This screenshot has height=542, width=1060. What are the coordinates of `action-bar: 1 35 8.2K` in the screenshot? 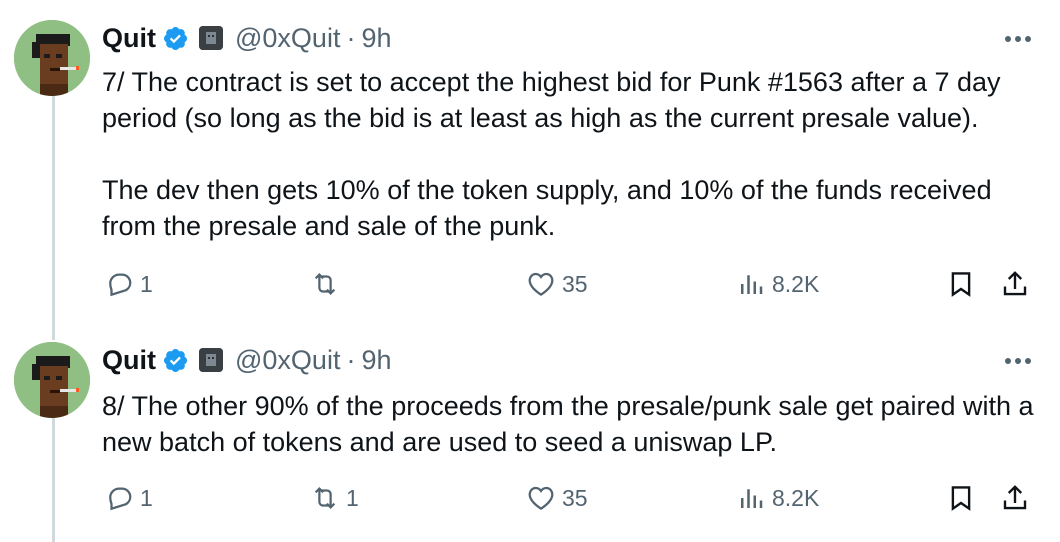 It's located at (570, 284).